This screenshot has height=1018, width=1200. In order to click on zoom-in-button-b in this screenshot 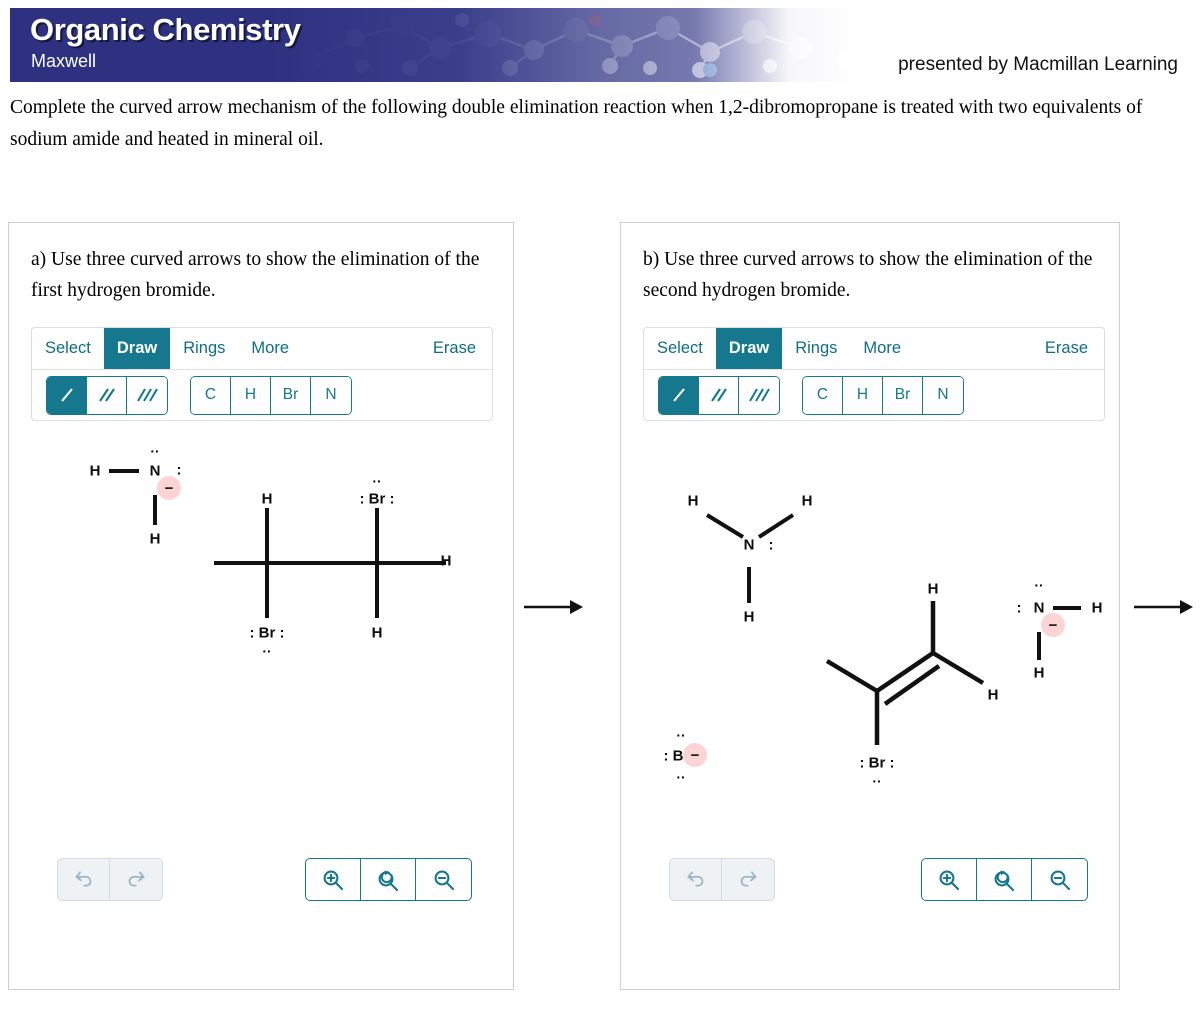, I will do `click(949, 879)`.